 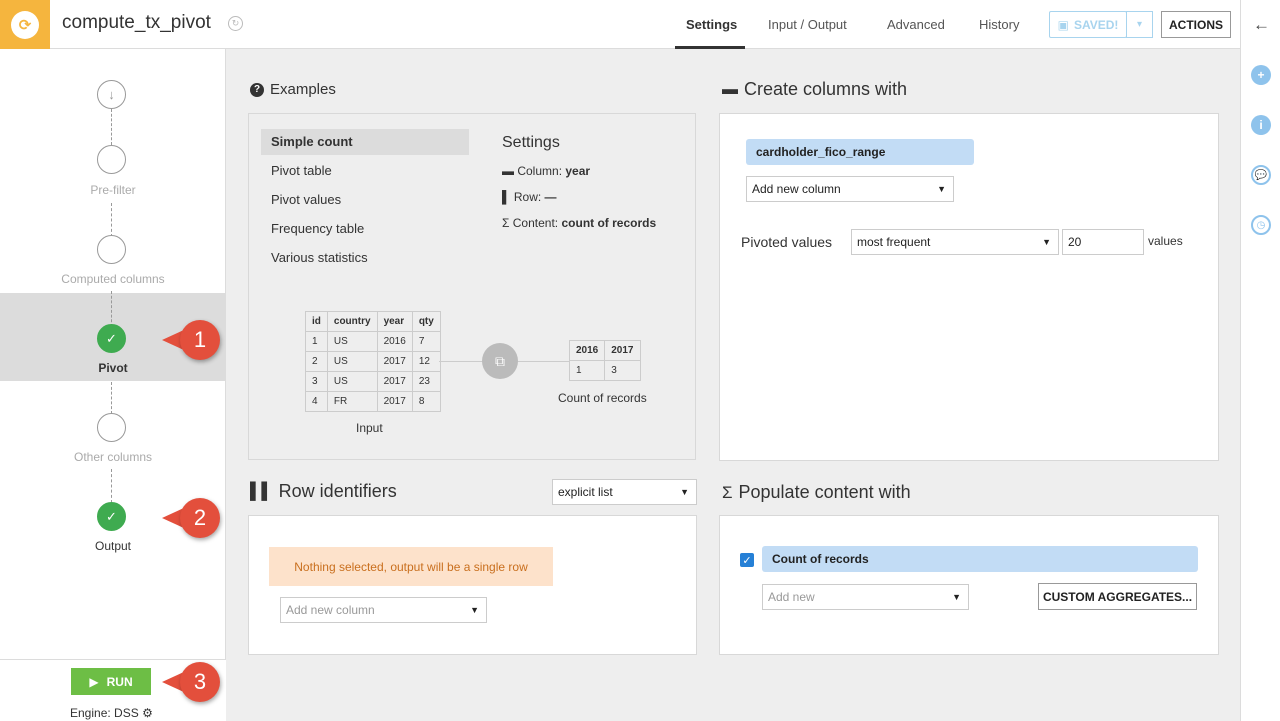 What do you see at coordinates (426, 401) in the screenshot?
I see `table-cell: 8` at bounding box center [426, 401].